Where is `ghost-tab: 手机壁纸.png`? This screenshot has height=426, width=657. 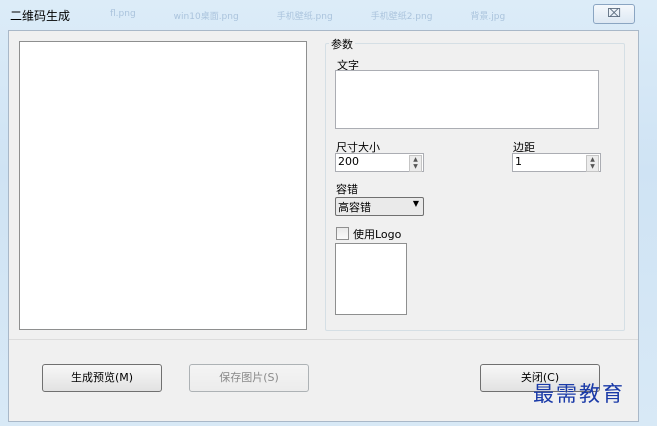 ghost-tab: 手机壁纸.png is located at coordinates (304, 17).